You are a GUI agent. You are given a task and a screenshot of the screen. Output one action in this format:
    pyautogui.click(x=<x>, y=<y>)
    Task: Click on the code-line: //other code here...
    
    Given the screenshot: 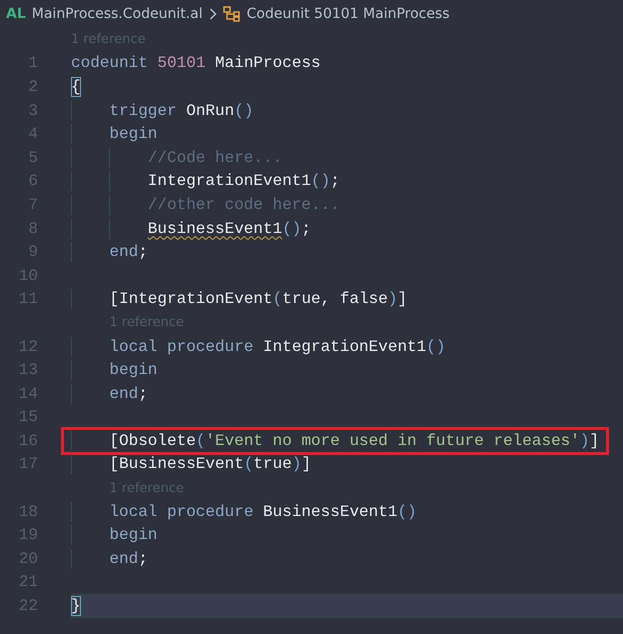 What is the action you would take?
    pyautogui.click(x=205, y=204)
    